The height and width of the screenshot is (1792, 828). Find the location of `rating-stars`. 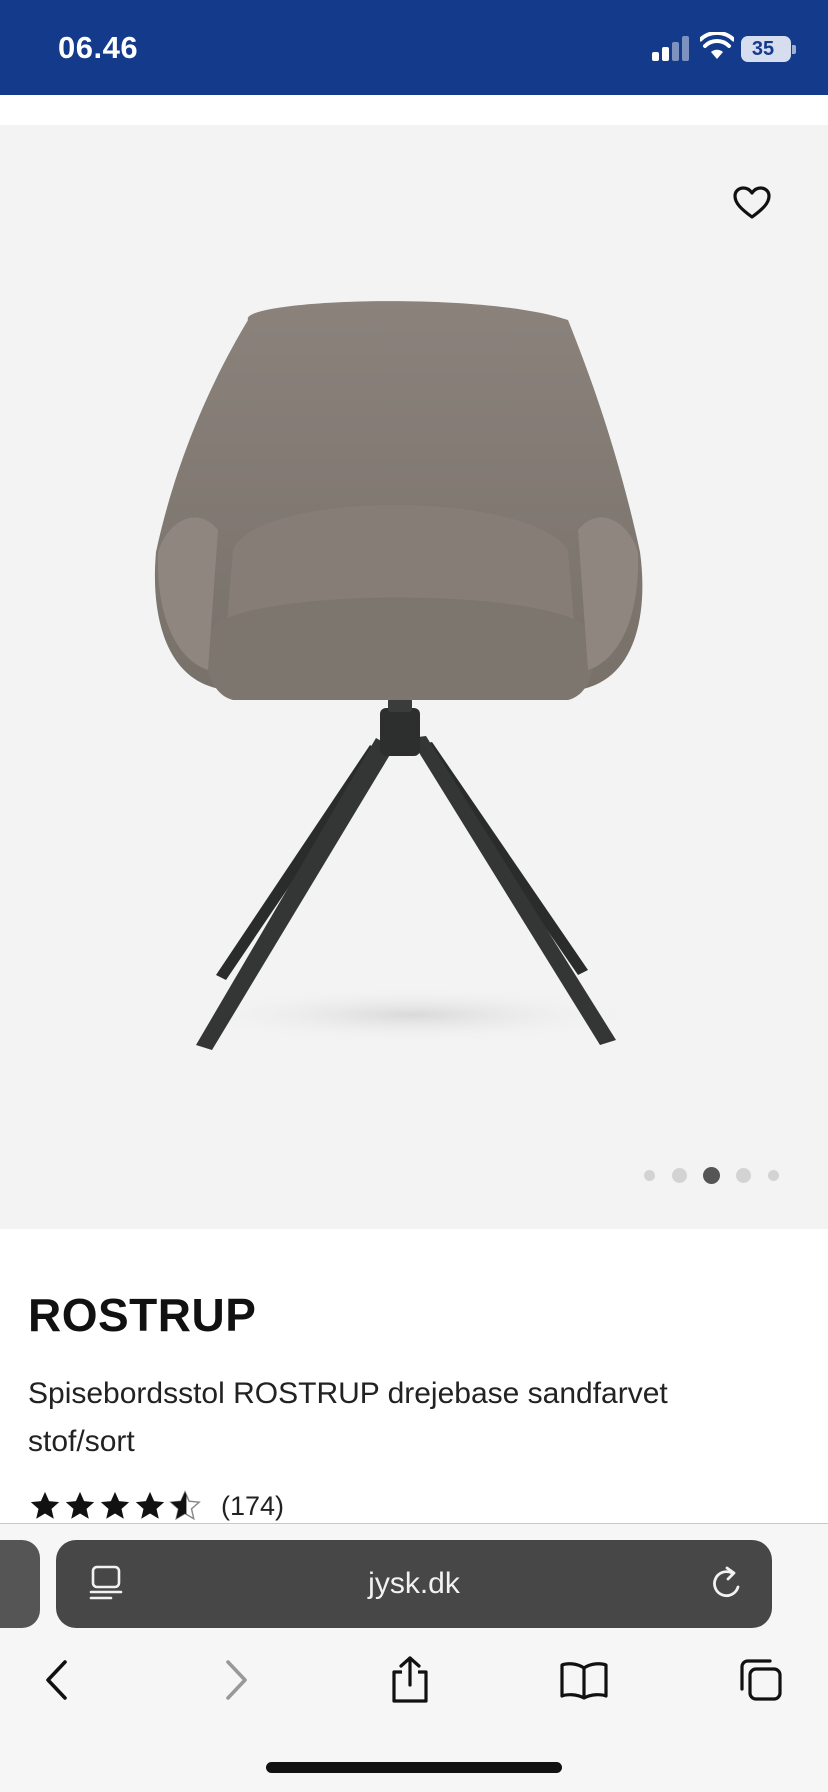

rating-stars is located at coordinates (115, 1506).